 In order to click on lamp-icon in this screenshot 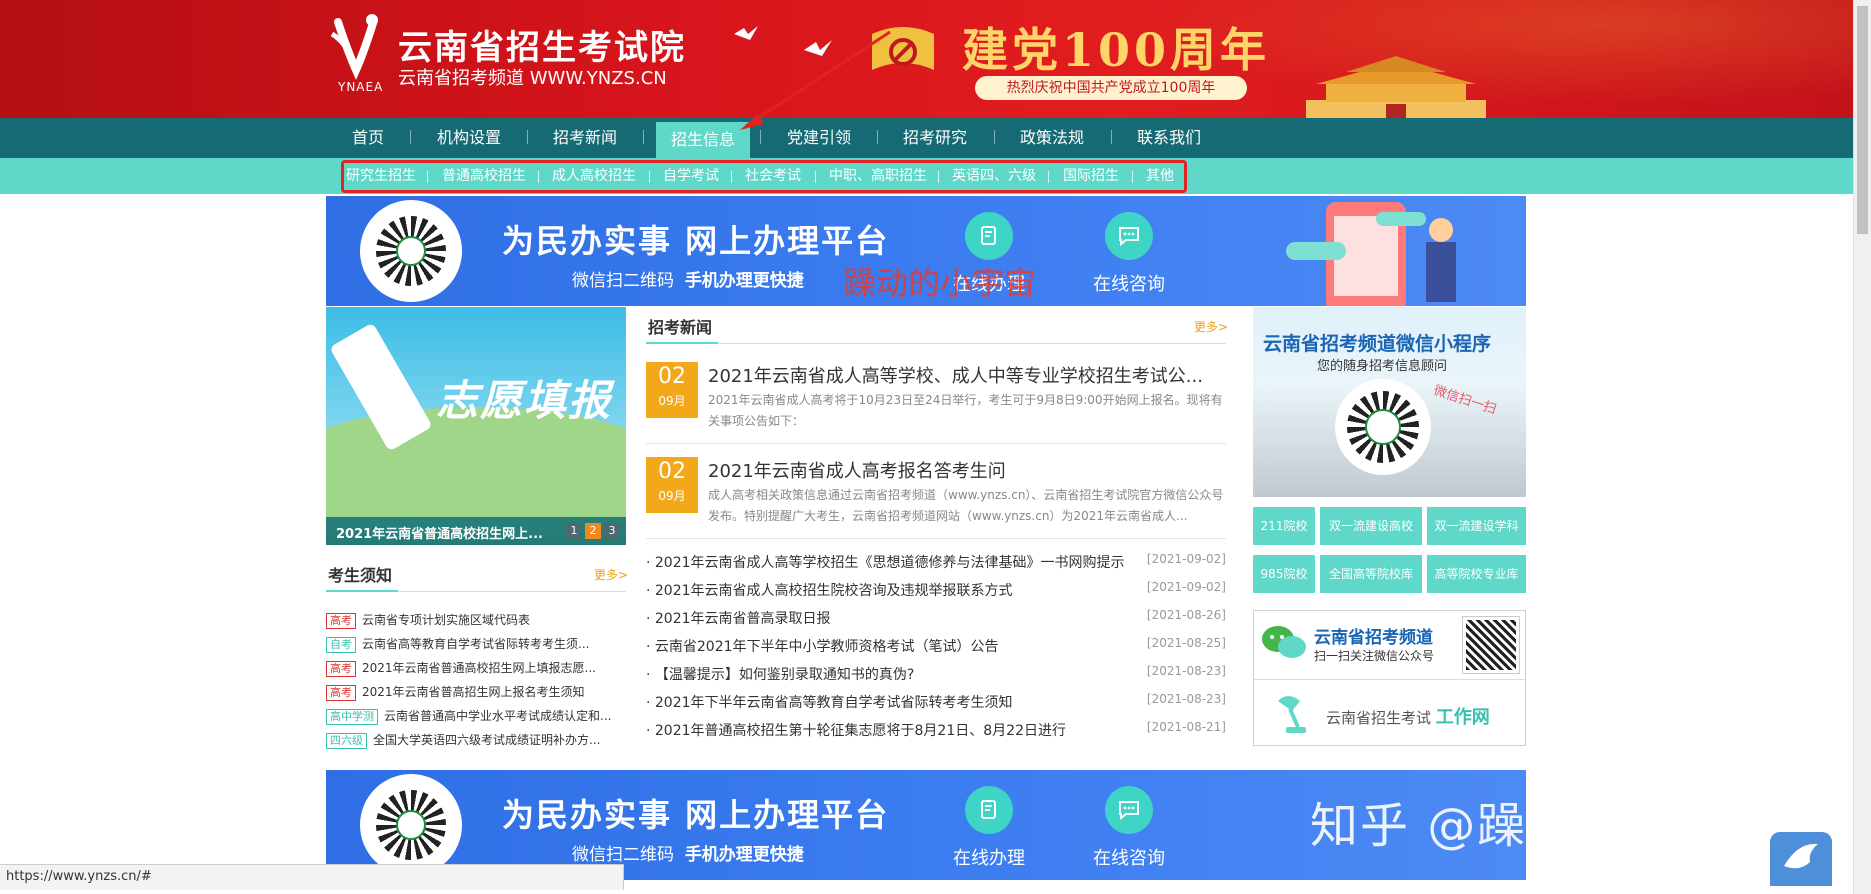, I will do `click(1292, 714)`.